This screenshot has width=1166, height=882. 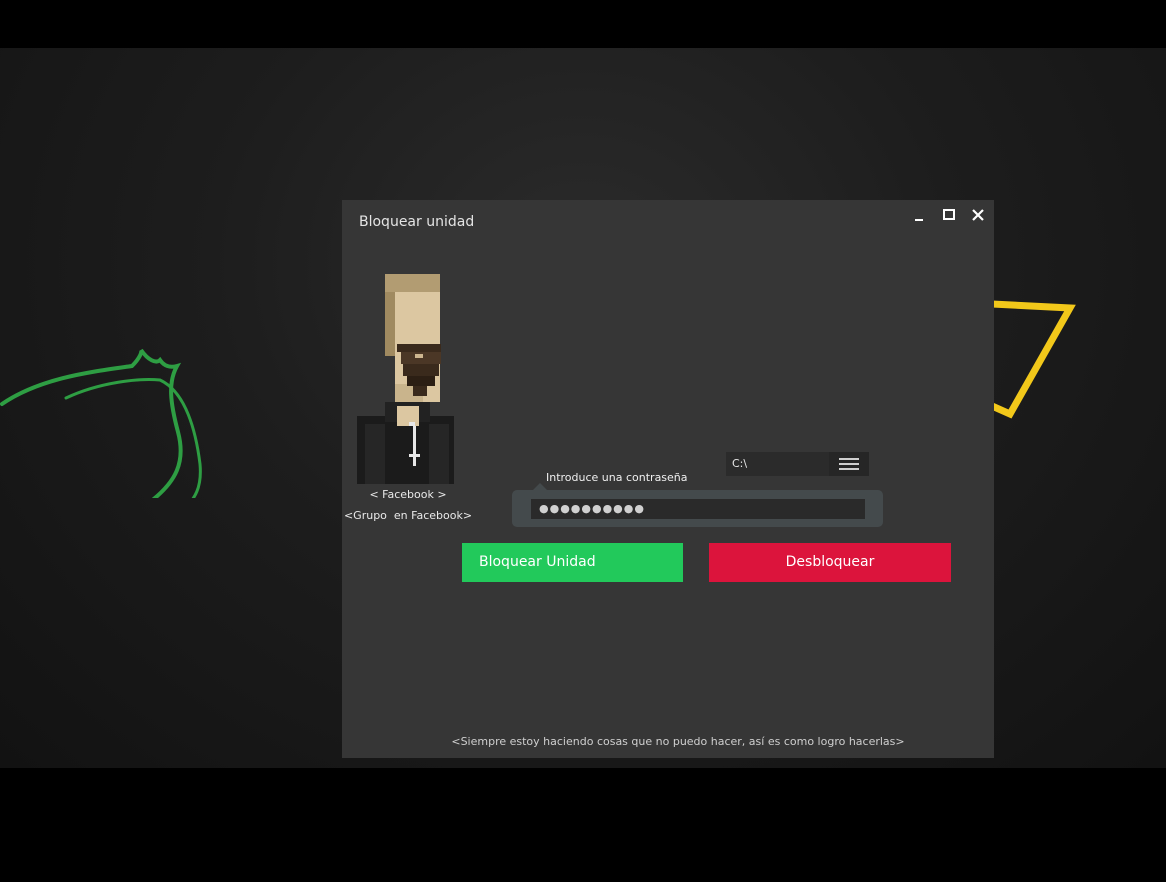 I want to click on password-field: ●●●●●●●●●●, so click(x=698, y=509).